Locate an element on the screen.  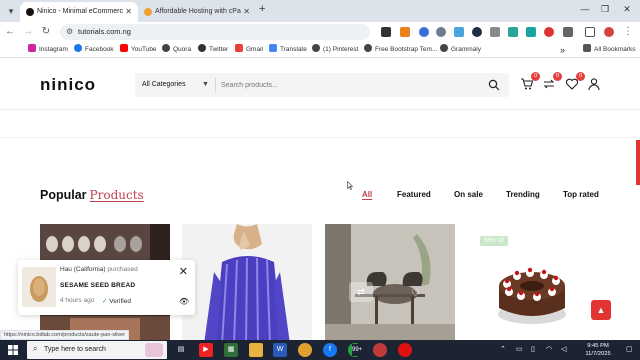
toast-verb: purchased is located at coordinates (122, 269).